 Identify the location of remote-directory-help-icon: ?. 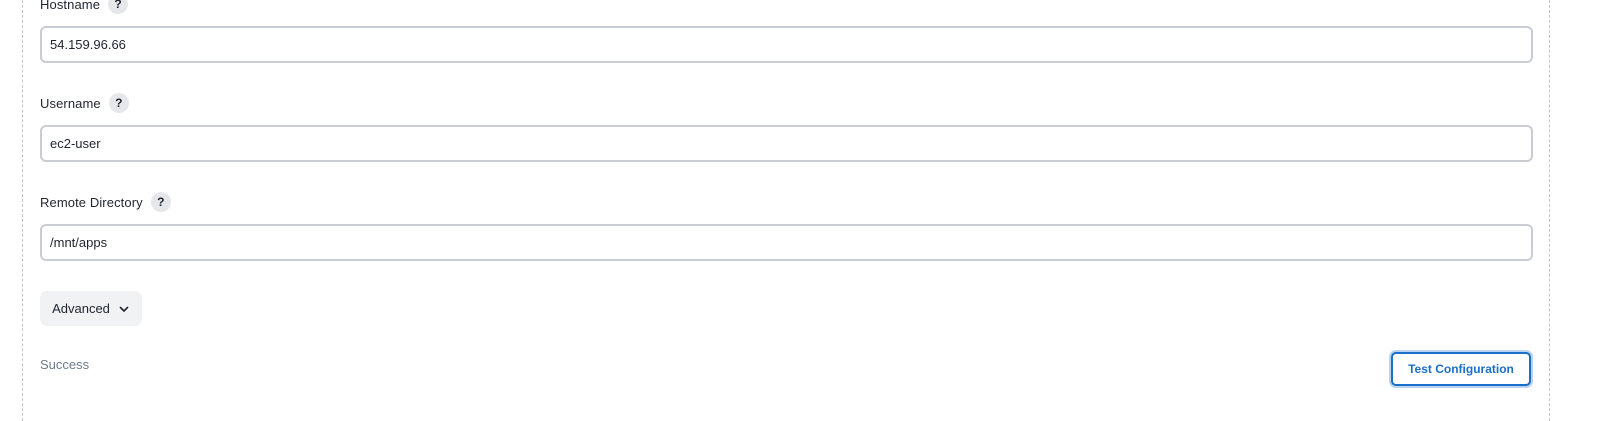
(160, 202).